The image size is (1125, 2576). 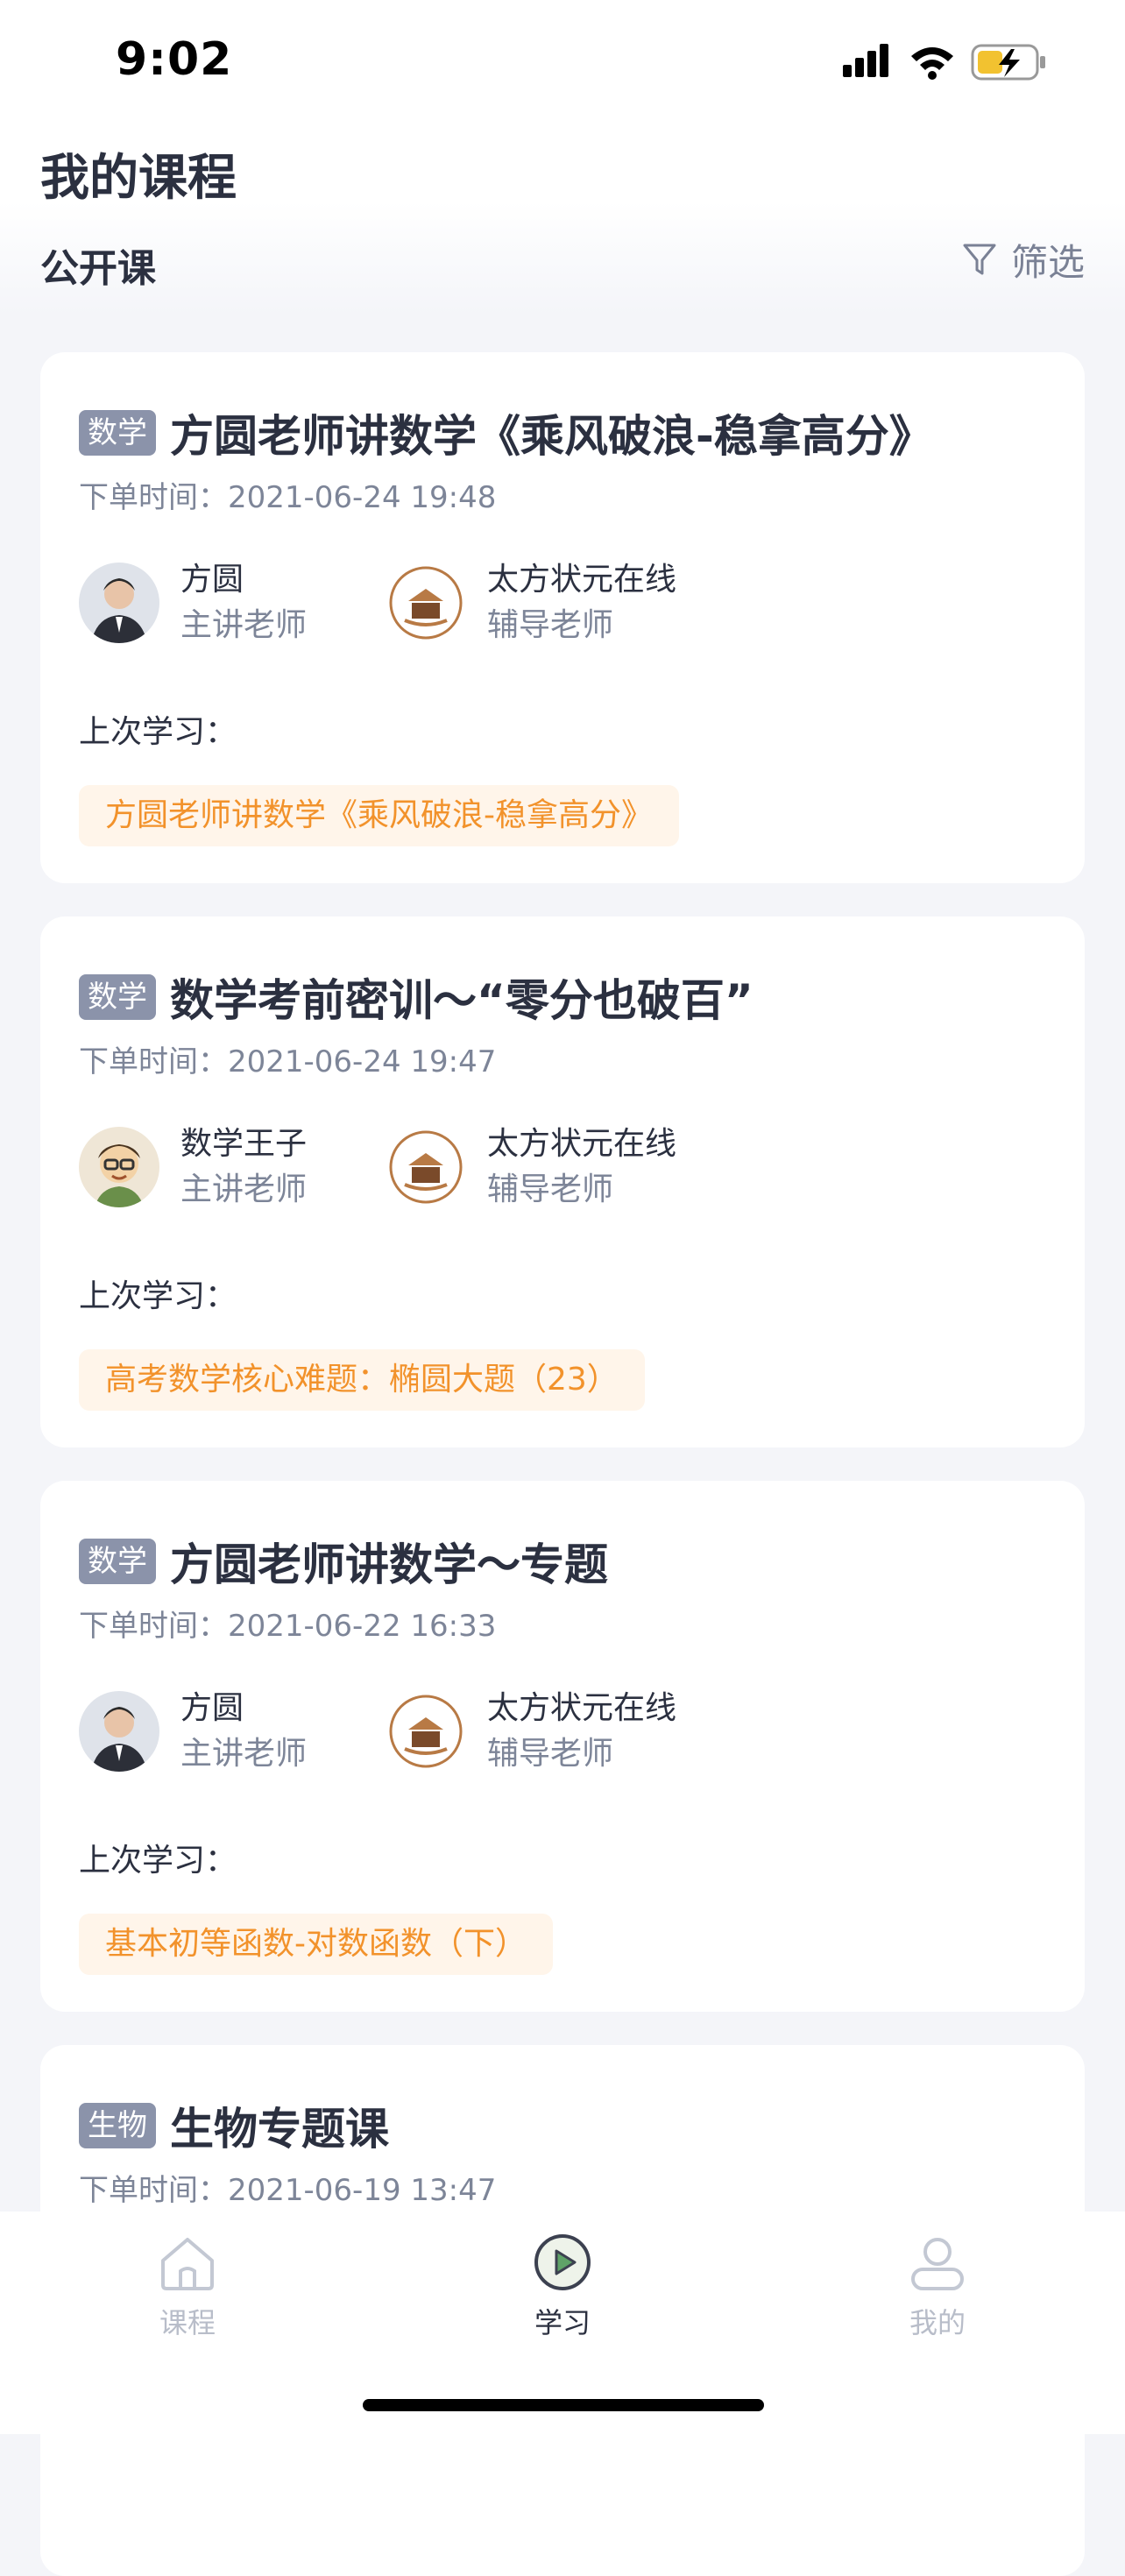 I want to click on status-bar: 9:02, so click(x=562, y=61).